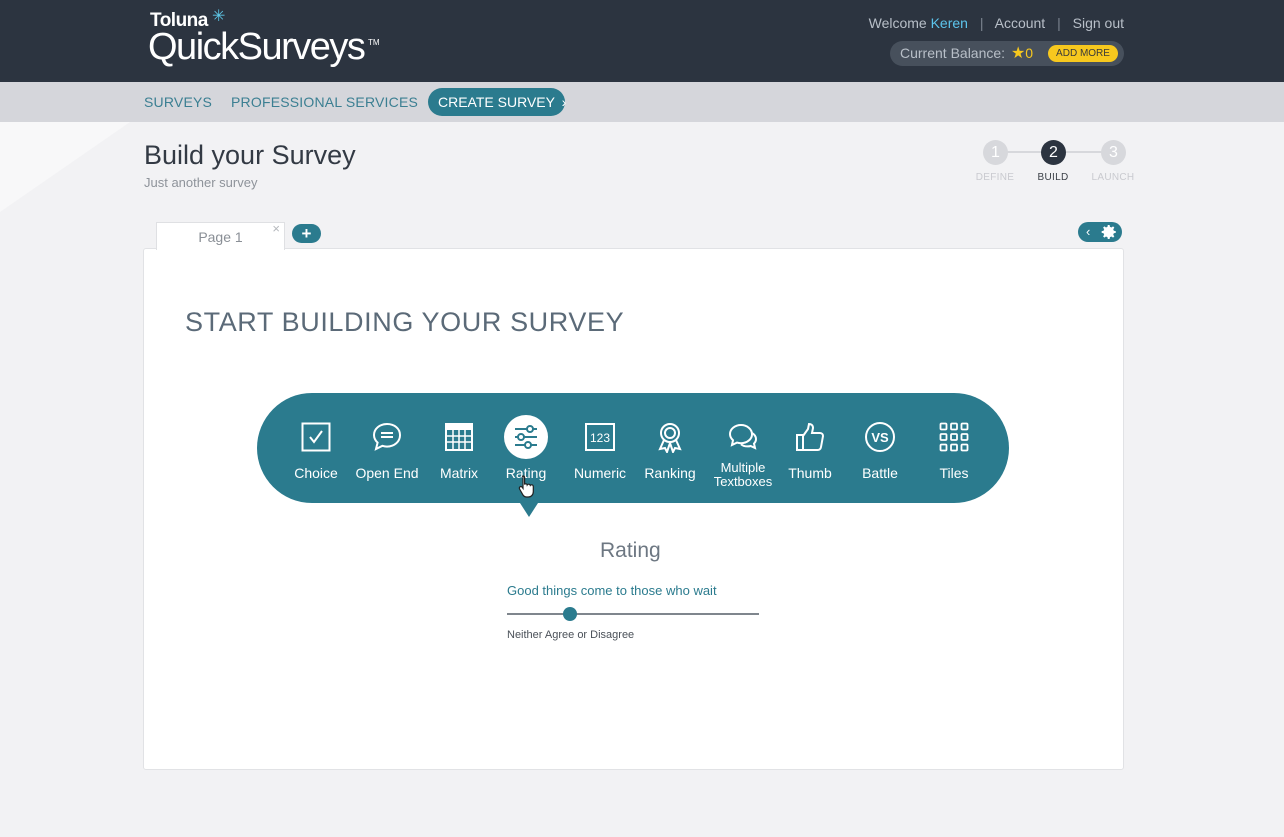 Image resolution: width=1284 pixels, height=837 pixels. I want to click on qtype-label: Choice, so click(316, 473).